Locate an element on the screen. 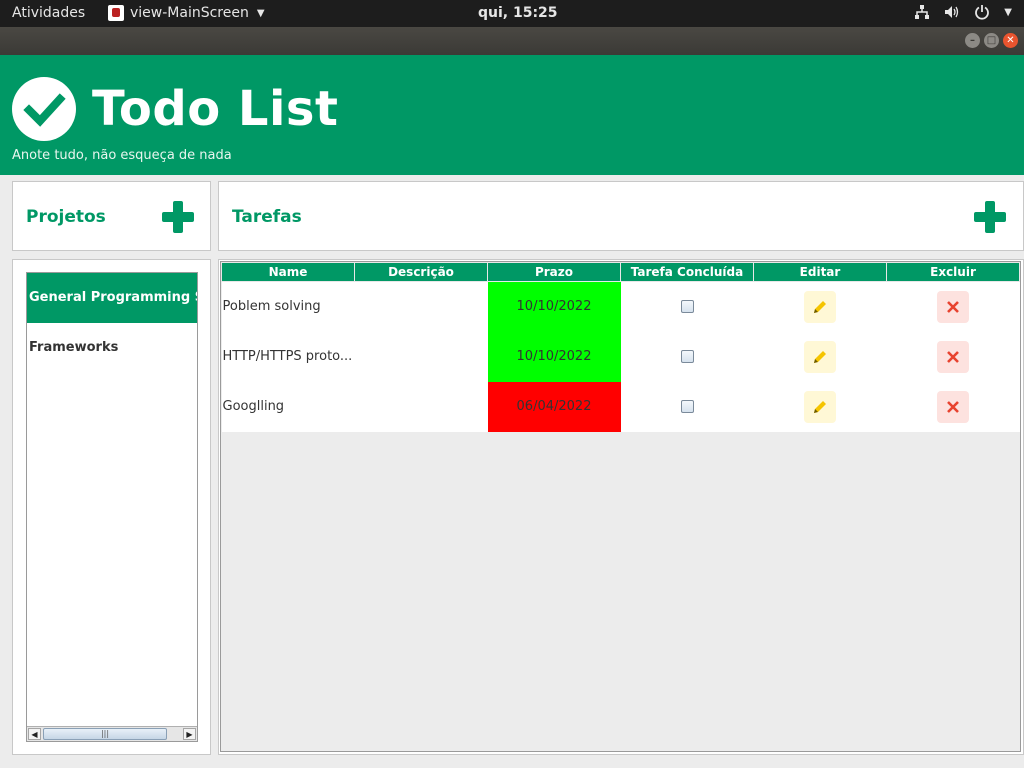 The height and width of the screenshot is (768, 1024). minimize-button: – is located at coordinates (972, 40).